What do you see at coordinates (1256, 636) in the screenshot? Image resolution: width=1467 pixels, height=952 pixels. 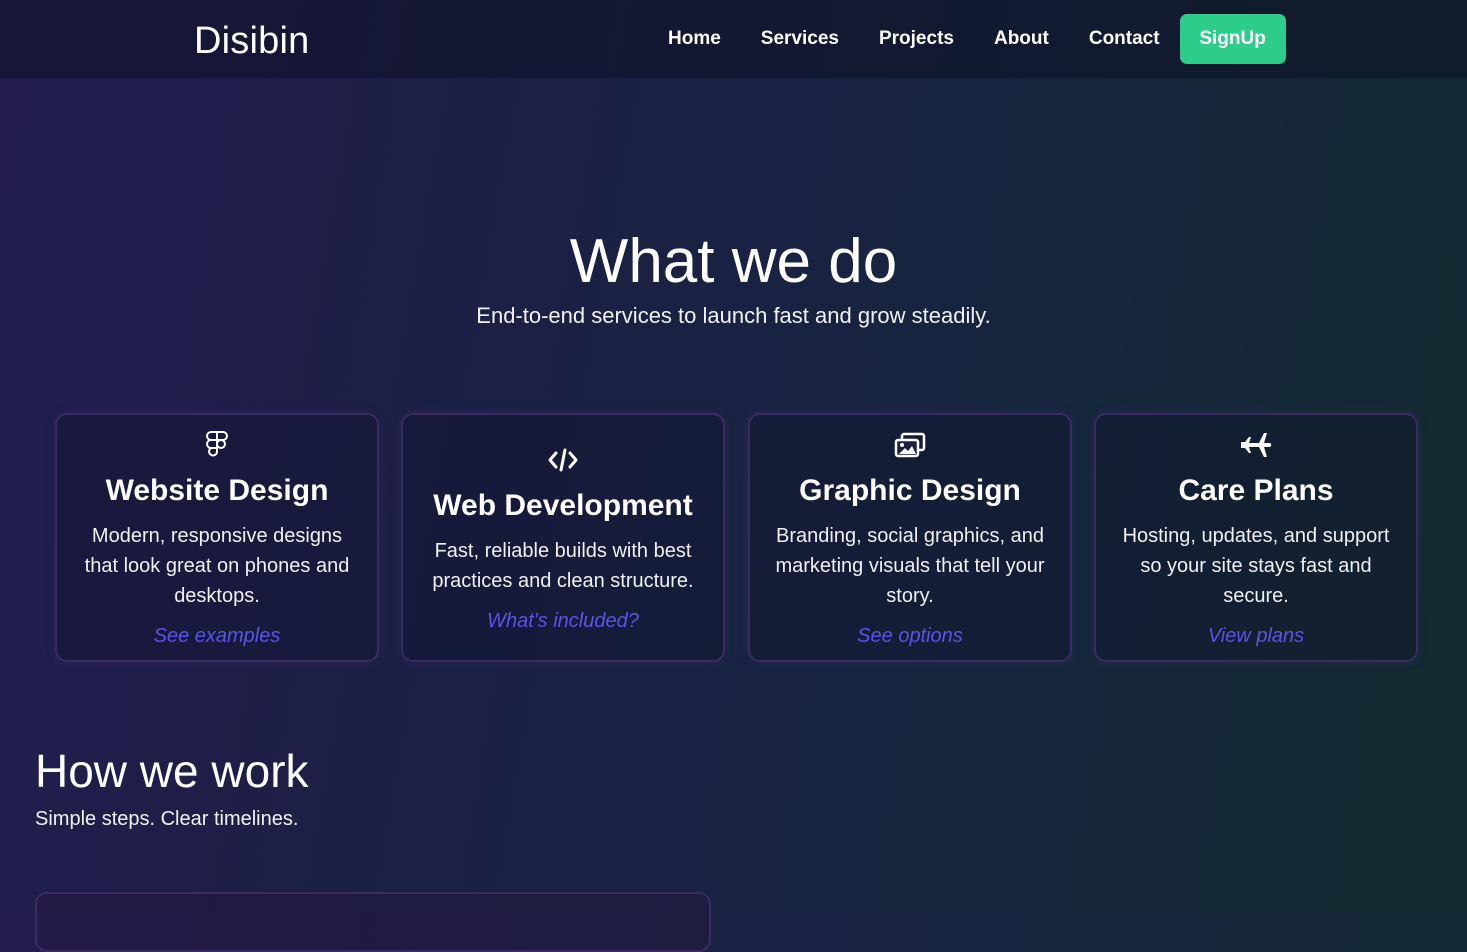 I see `view-plans-link: View plans` at bounding box center [1256, 636].